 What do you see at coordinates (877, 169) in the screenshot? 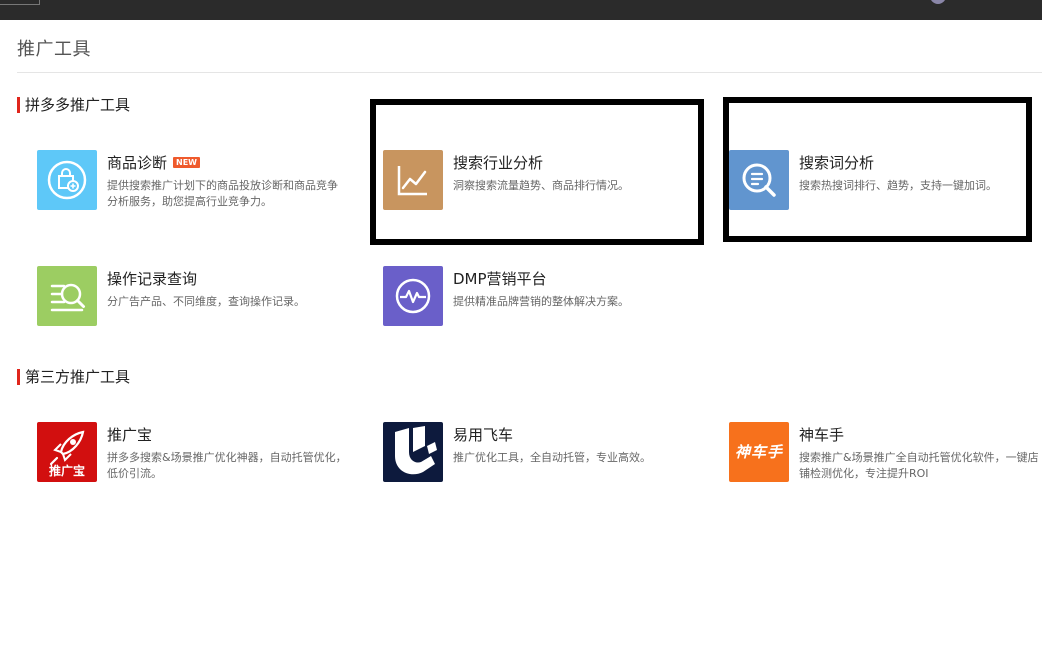
I see `highlight-box-keyword-analysis` at bounding box center [877, 169].